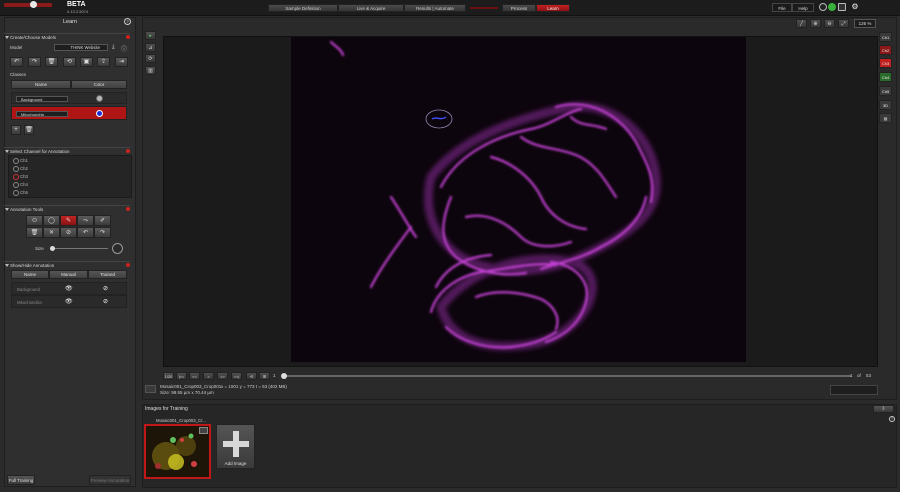 The height and width of the screenshot is (492, 900). What do you see at coordinates (553, 8) in the screenshot?
I see `mode-learn: Learn` at bounding box center [553, 8].